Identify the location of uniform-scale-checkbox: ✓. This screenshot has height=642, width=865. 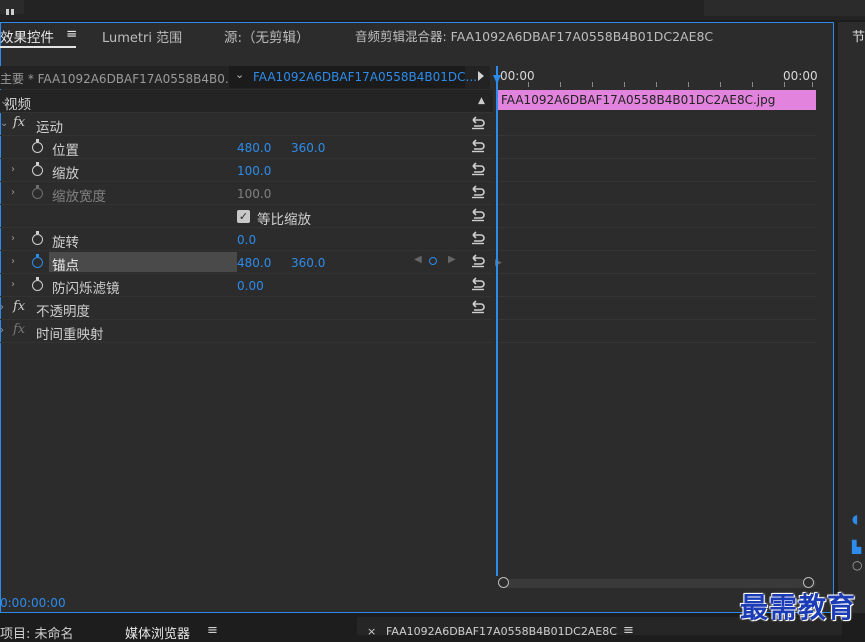
(243, 216).